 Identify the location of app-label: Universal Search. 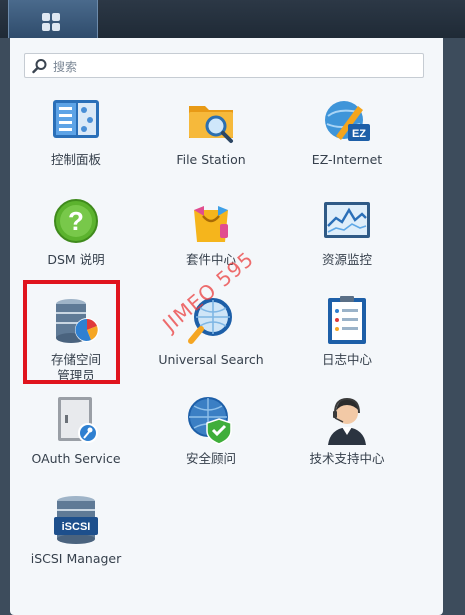
(211, 359).